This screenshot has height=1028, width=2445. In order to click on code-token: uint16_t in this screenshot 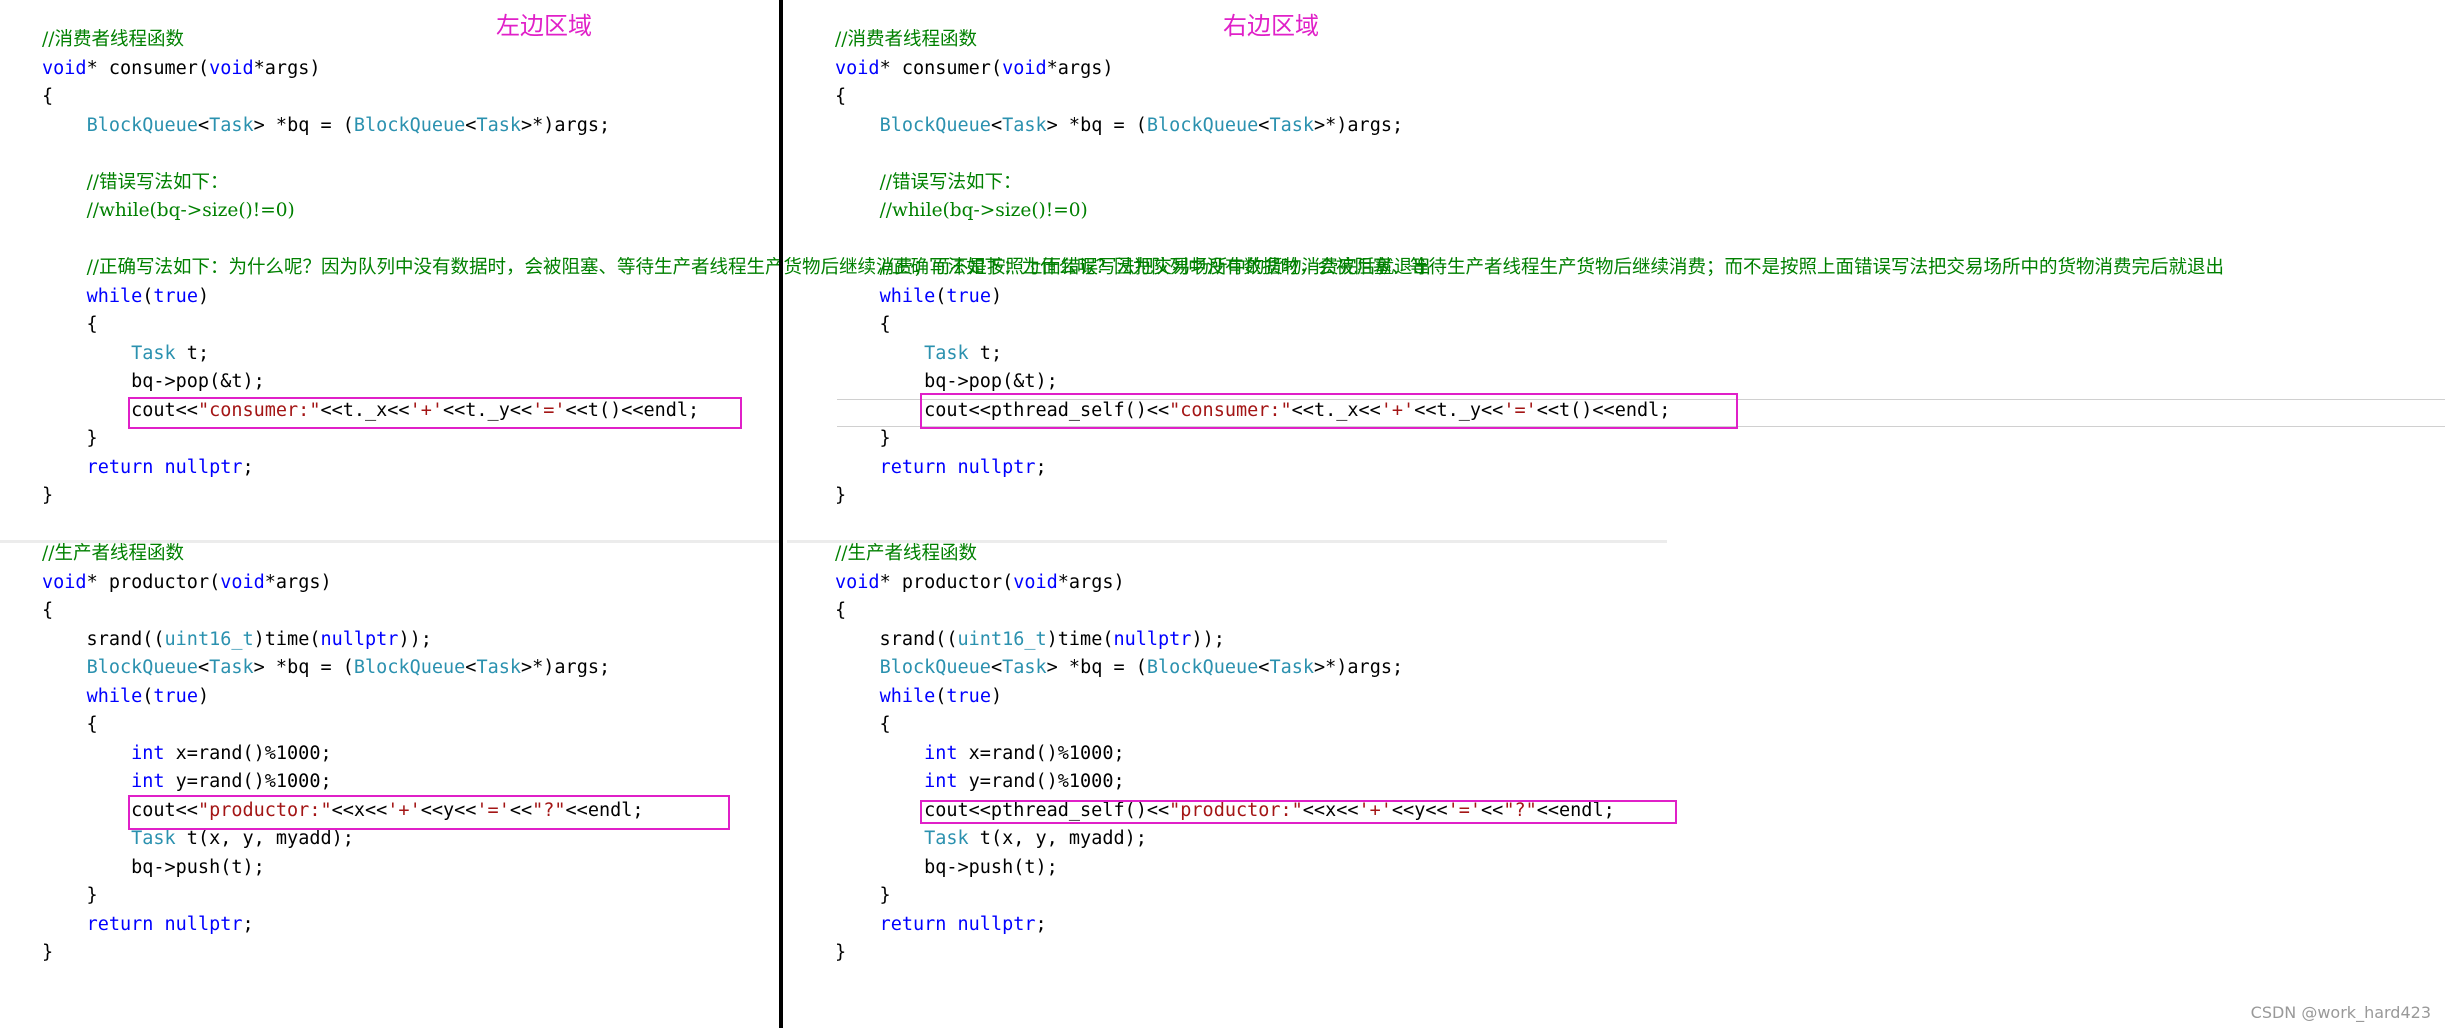, I will do `click(209, 639)`.